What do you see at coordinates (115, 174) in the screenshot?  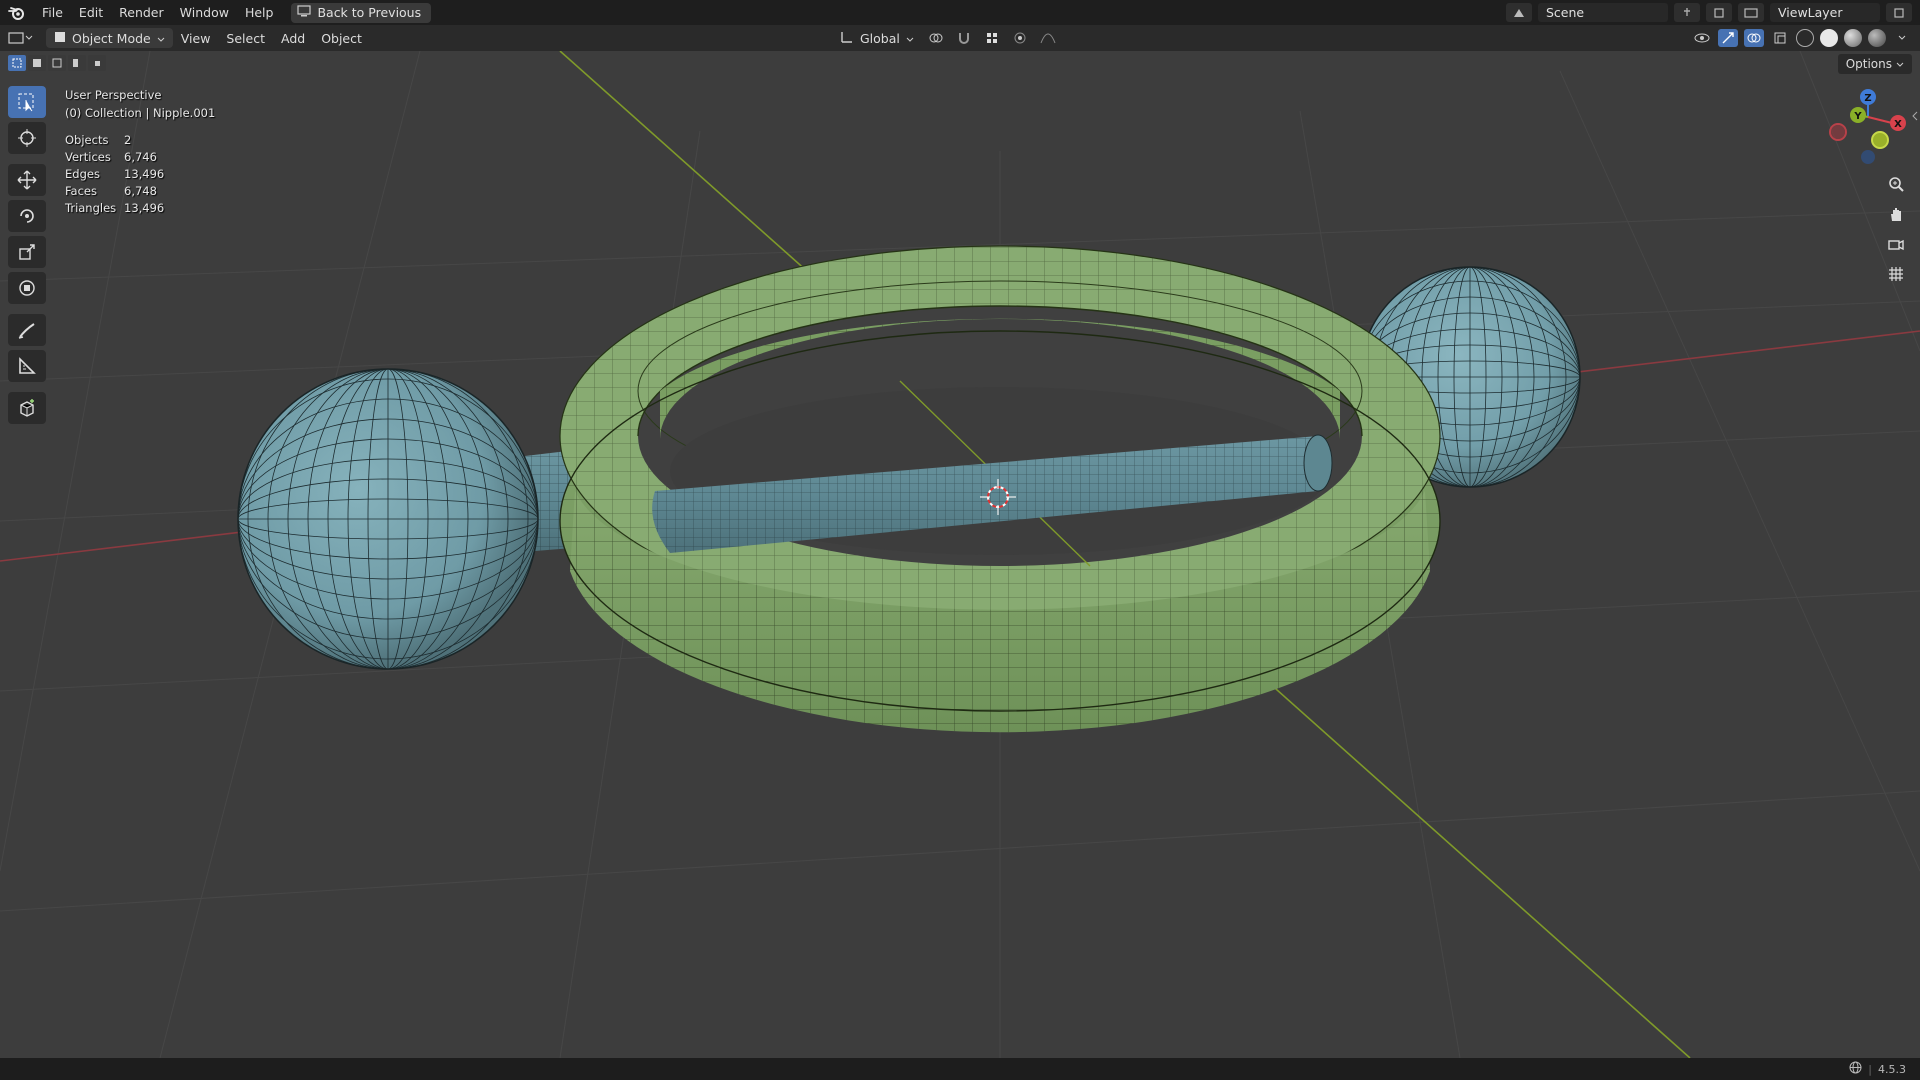 I see `stat-edges: Edges 13,496` at bounding box center [115, 174].